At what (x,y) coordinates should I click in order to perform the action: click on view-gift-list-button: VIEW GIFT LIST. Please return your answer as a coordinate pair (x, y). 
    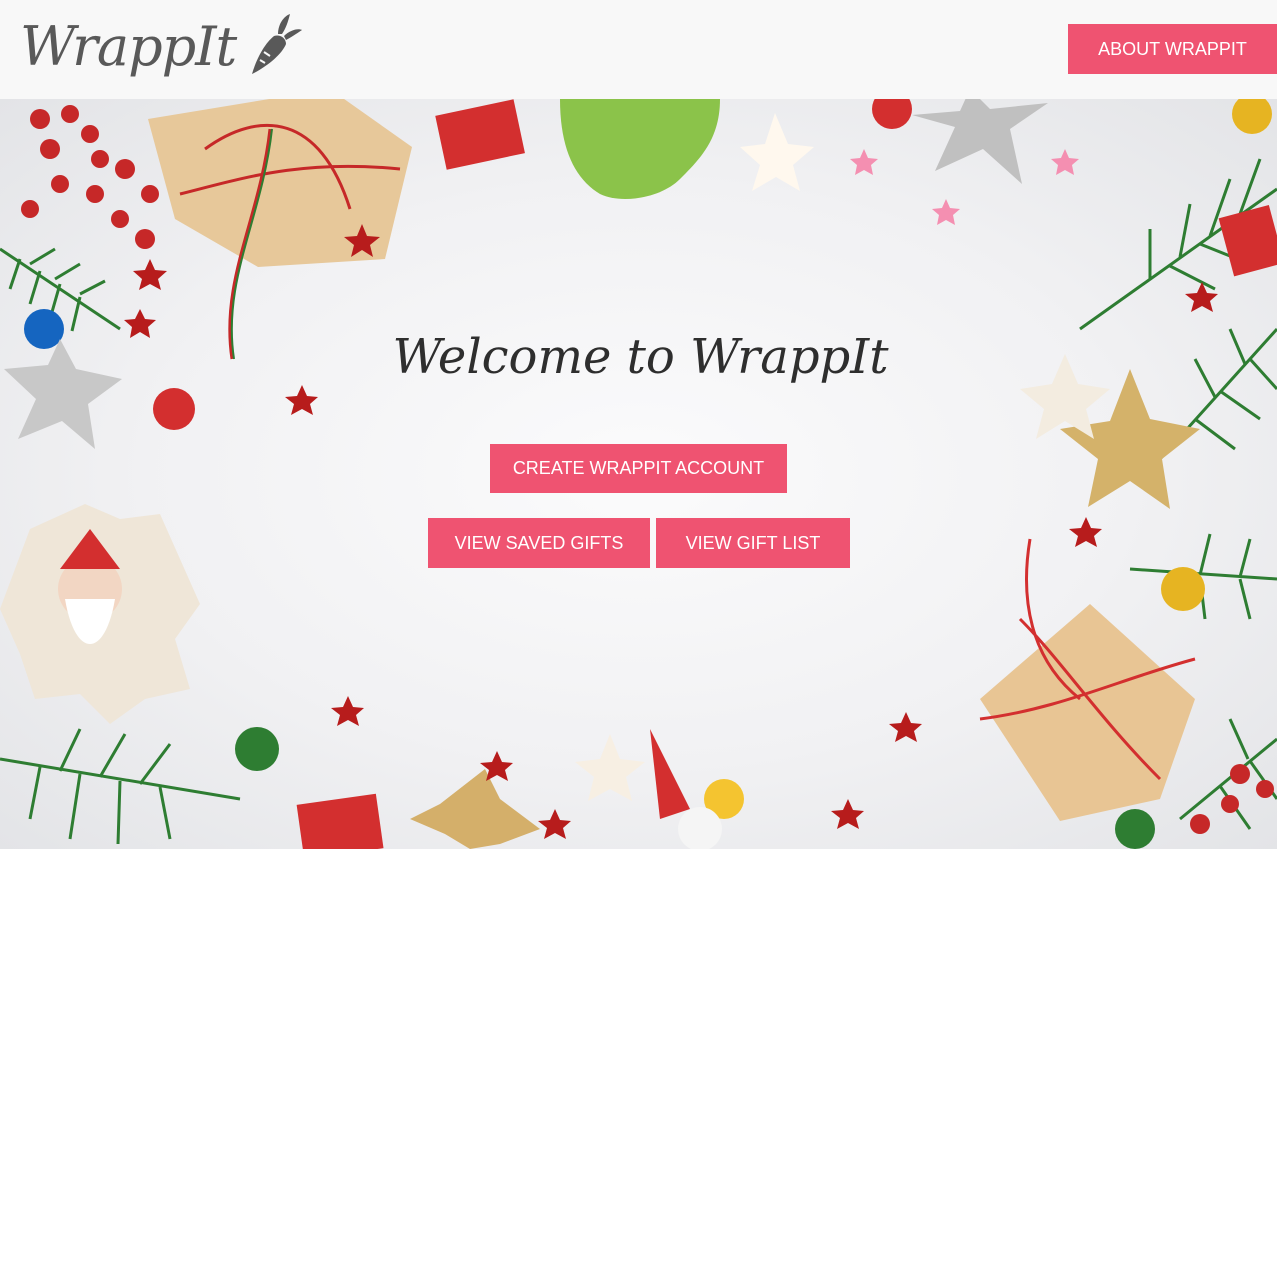
    Looking at the image, I should click on (753, 543).